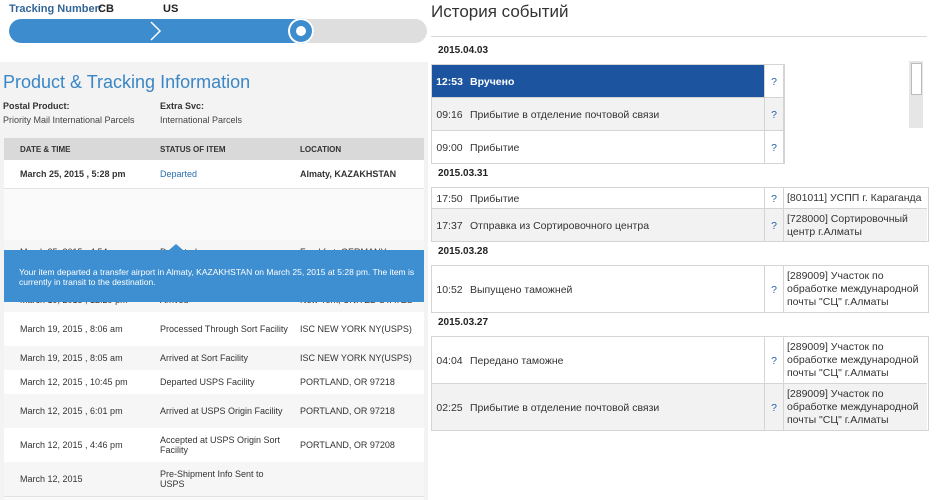 Image resolution: width=941 pixels, height=500 pixels. What do you see at coordinates (71, 445) in the screenshot?
I see `row-date: March 12, 2015 , 4:46 pm` at bounding box center [71, 445].